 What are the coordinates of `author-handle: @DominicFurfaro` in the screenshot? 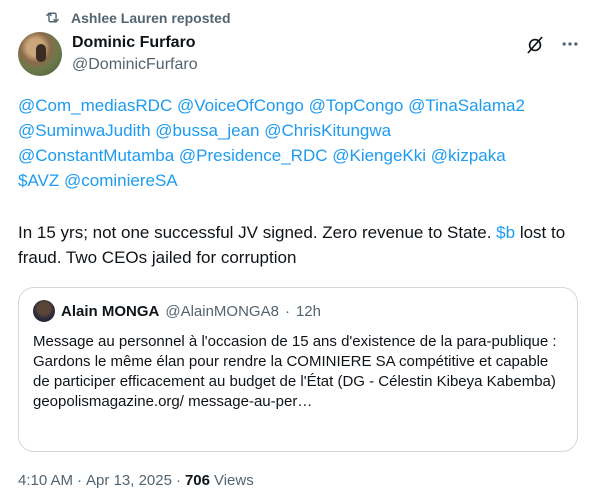 It's located at (135, 65).